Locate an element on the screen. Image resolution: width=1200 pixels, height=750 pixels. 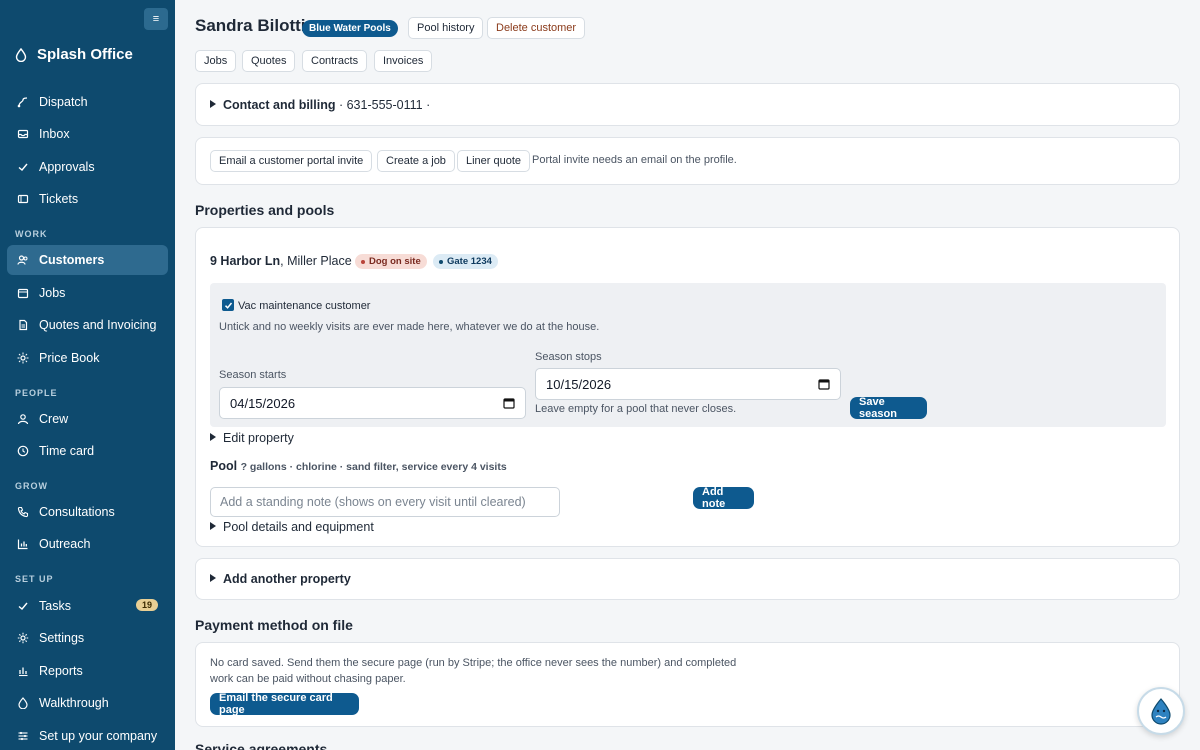
pool-equipment-toggle: Pool details and equipment is located at coordinates (292, 527).